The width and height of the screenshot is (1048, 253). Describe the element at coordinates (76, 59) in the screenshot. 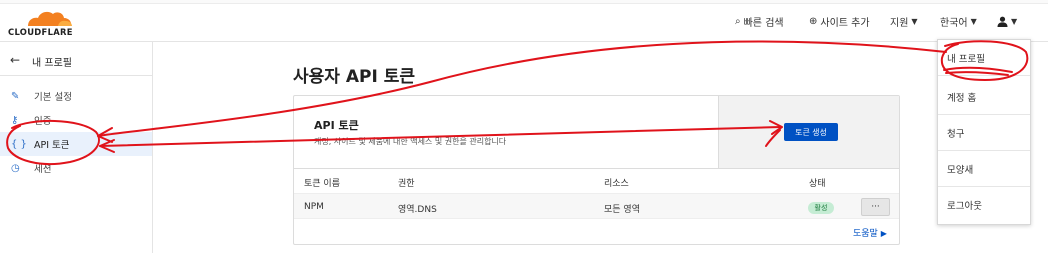

I see `sidebar-header: ← 내 프로필` at that location.